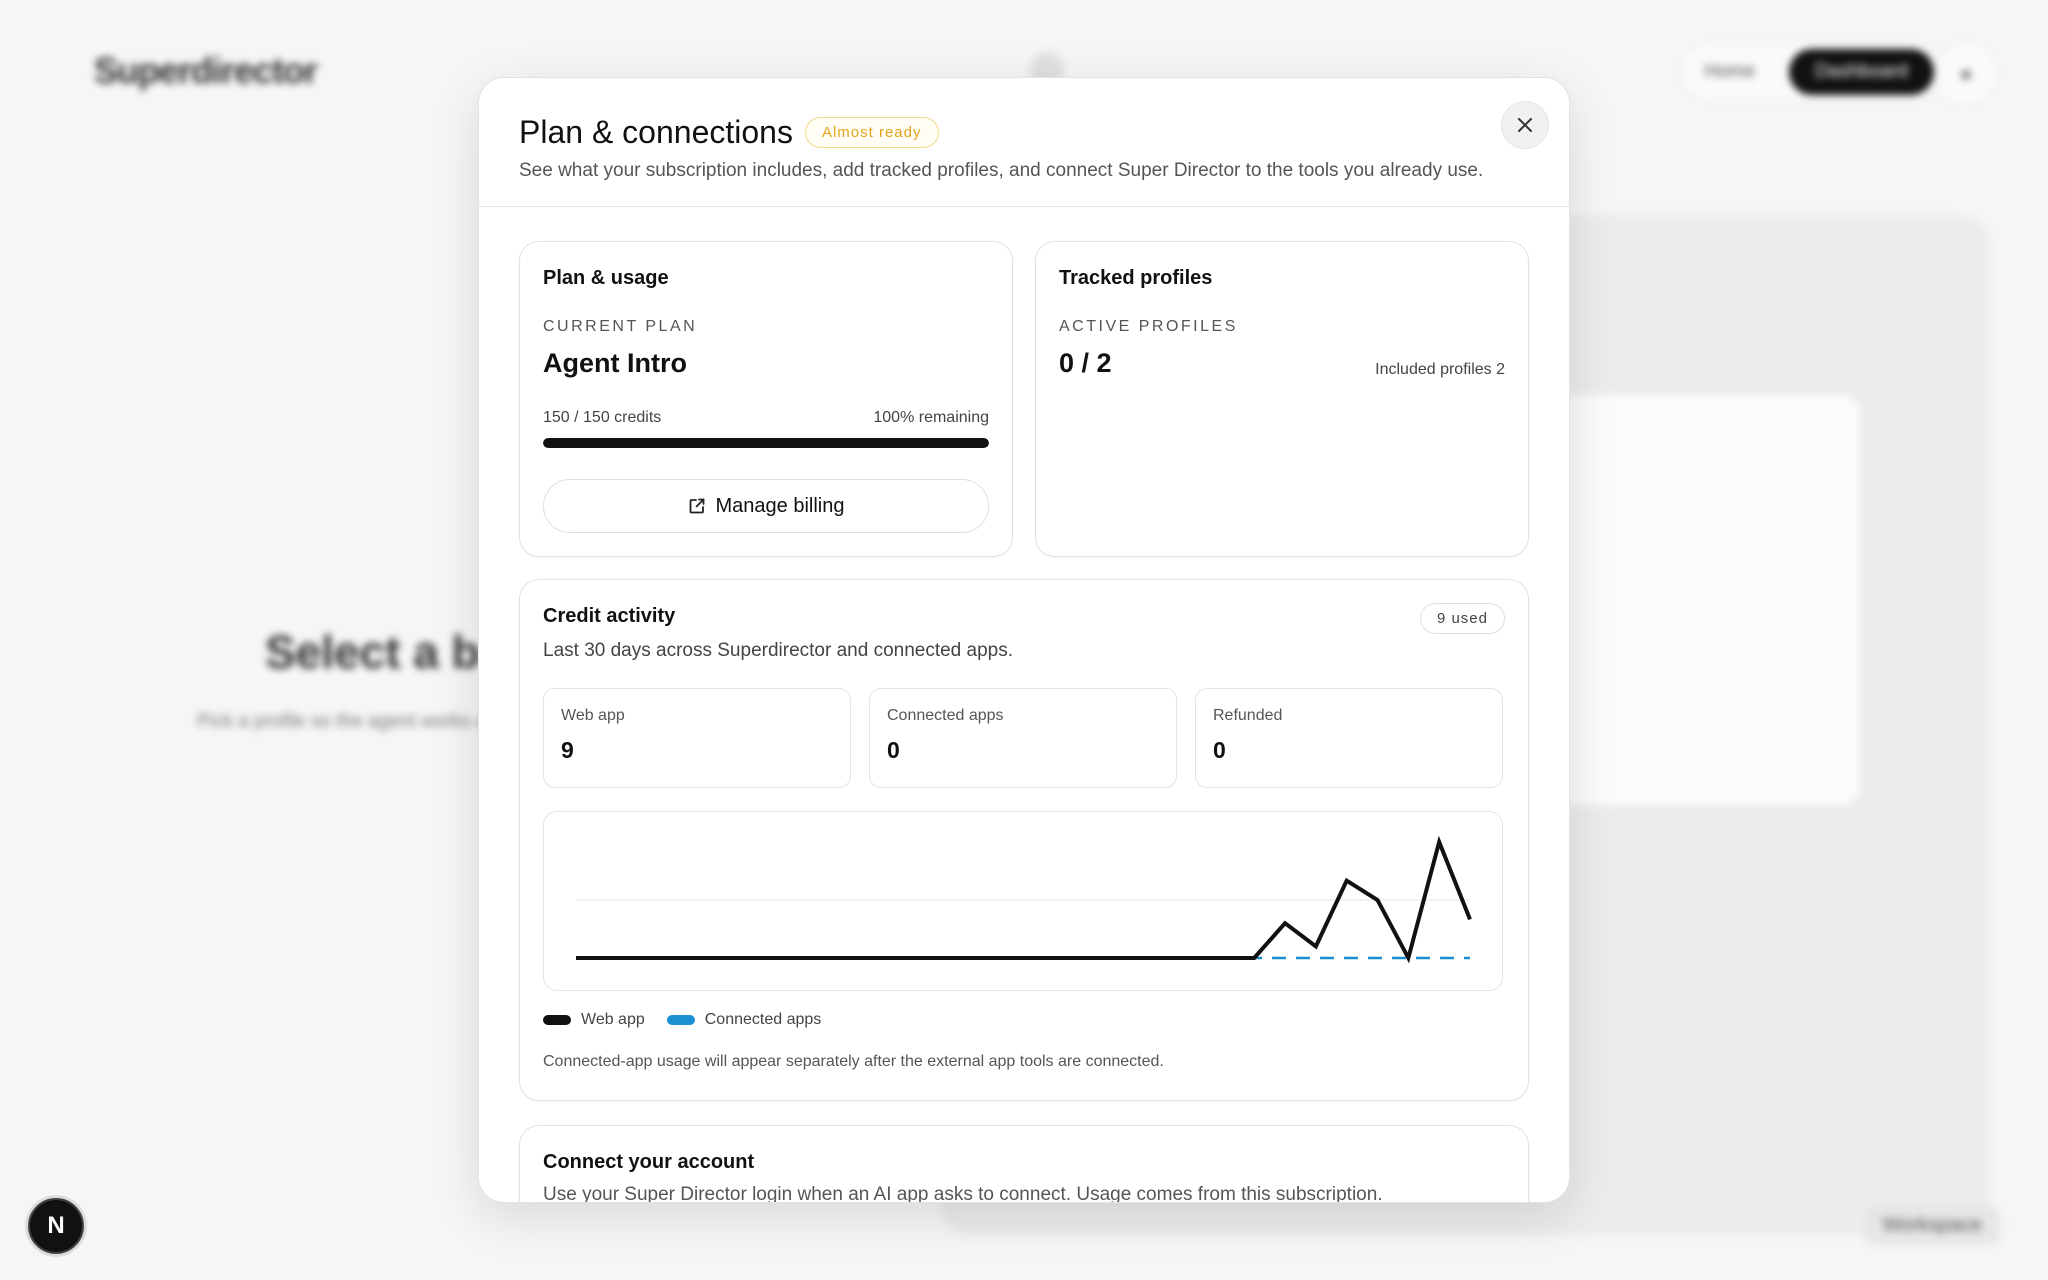  What do you see at coordinates (1248, 715) in the screenshot?
I see `stat-label: Refunded` at bounding box center [1248, 715].